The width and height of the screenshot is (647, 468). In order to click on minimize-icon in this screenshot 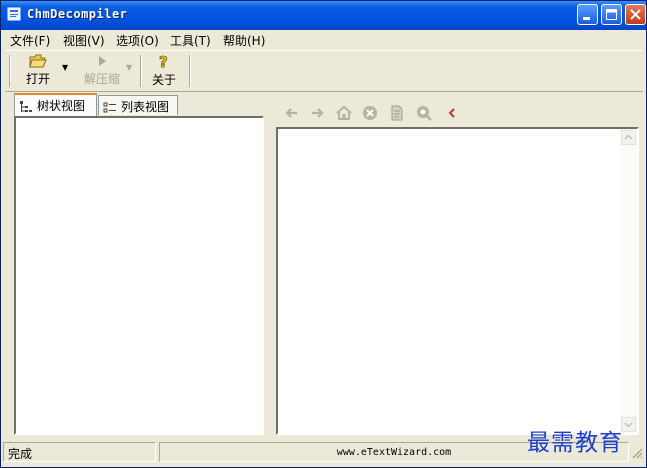, I will do `click(586, 18)`.